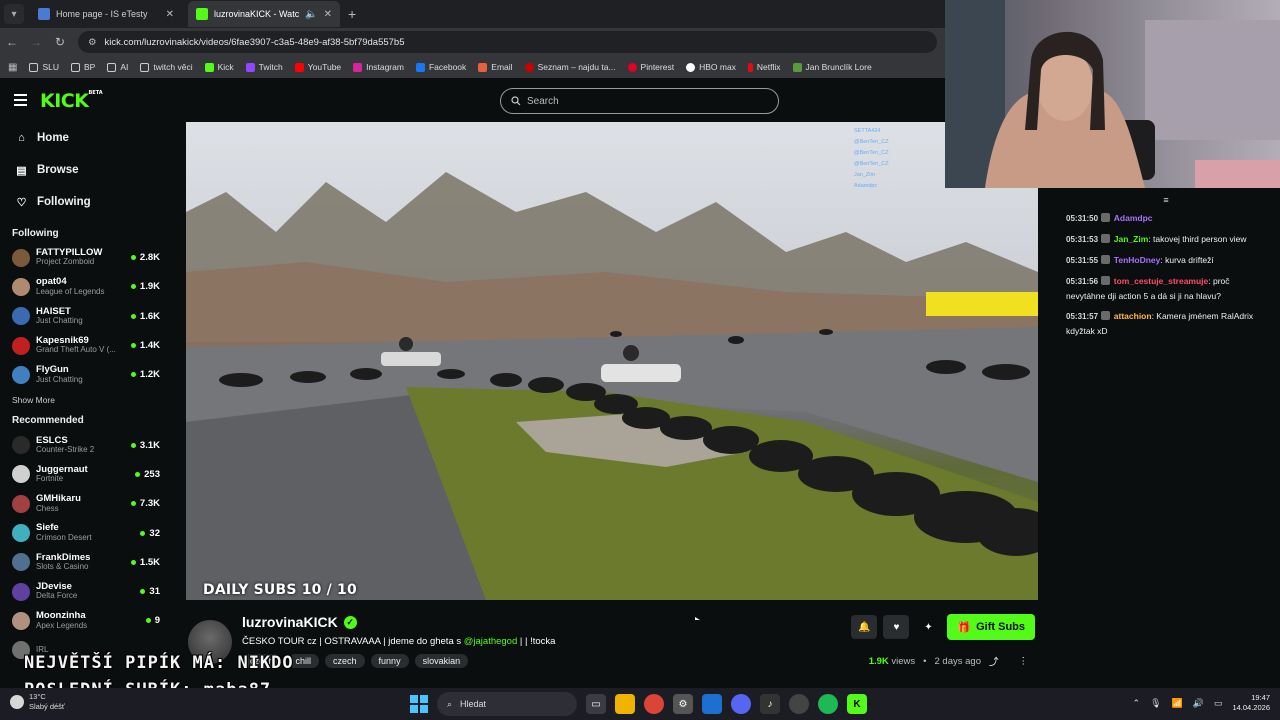  Describe the element at coordinates (62, 625) in the screenshot. I see `channel-category: Apex Legends` at that location.